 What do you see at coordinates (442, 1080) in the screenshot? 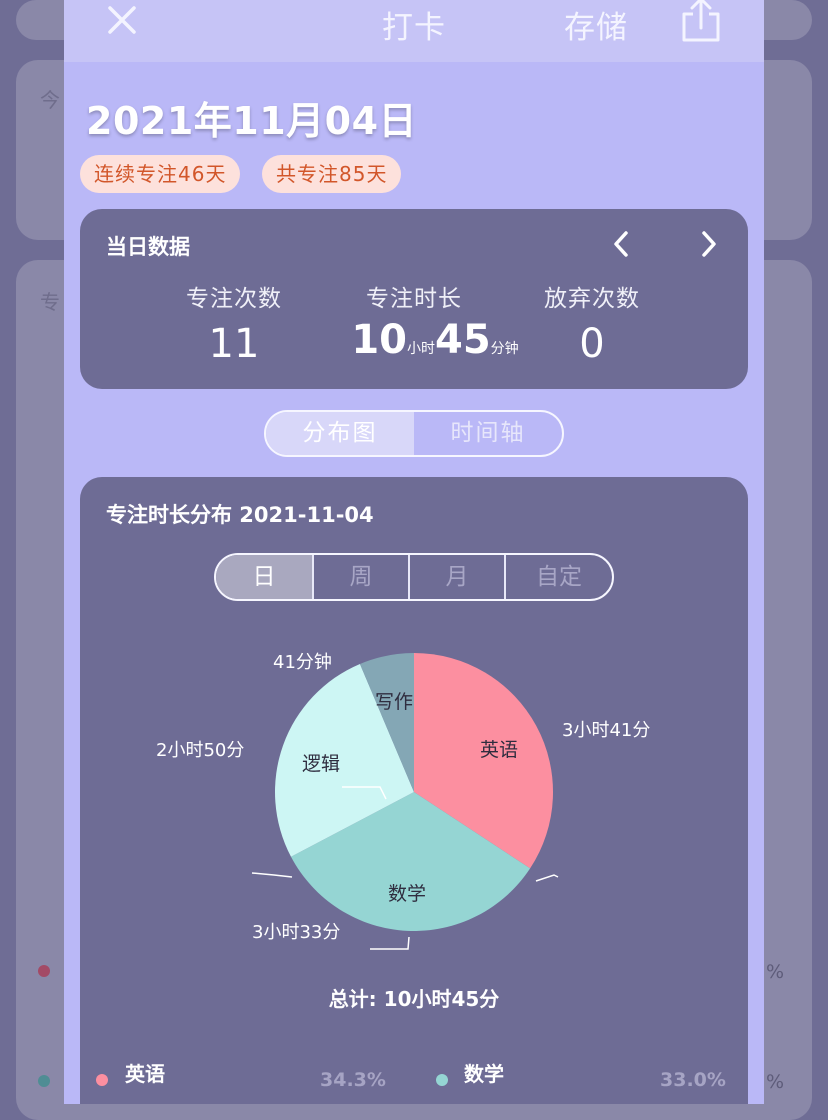
I see `legend-dot-math` at bounding box center [442, 1080].